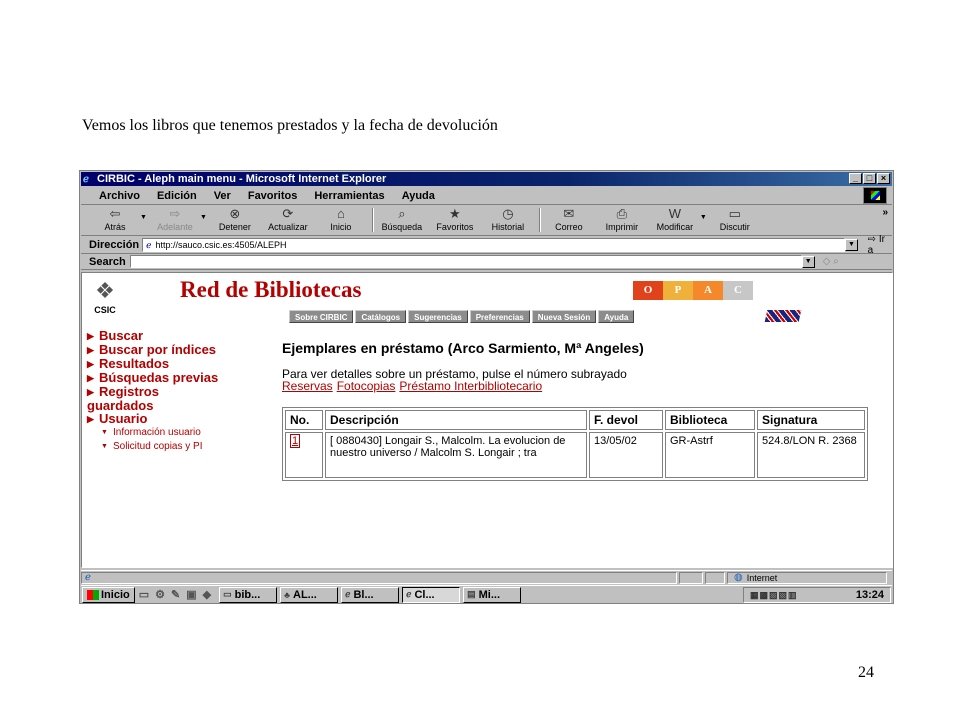 The width and height of the screenshot is (960, 720). Describe the element at coordinates (175, 219) in the screenshot. I see `forward-button: ⇨ Adelante` at that location.